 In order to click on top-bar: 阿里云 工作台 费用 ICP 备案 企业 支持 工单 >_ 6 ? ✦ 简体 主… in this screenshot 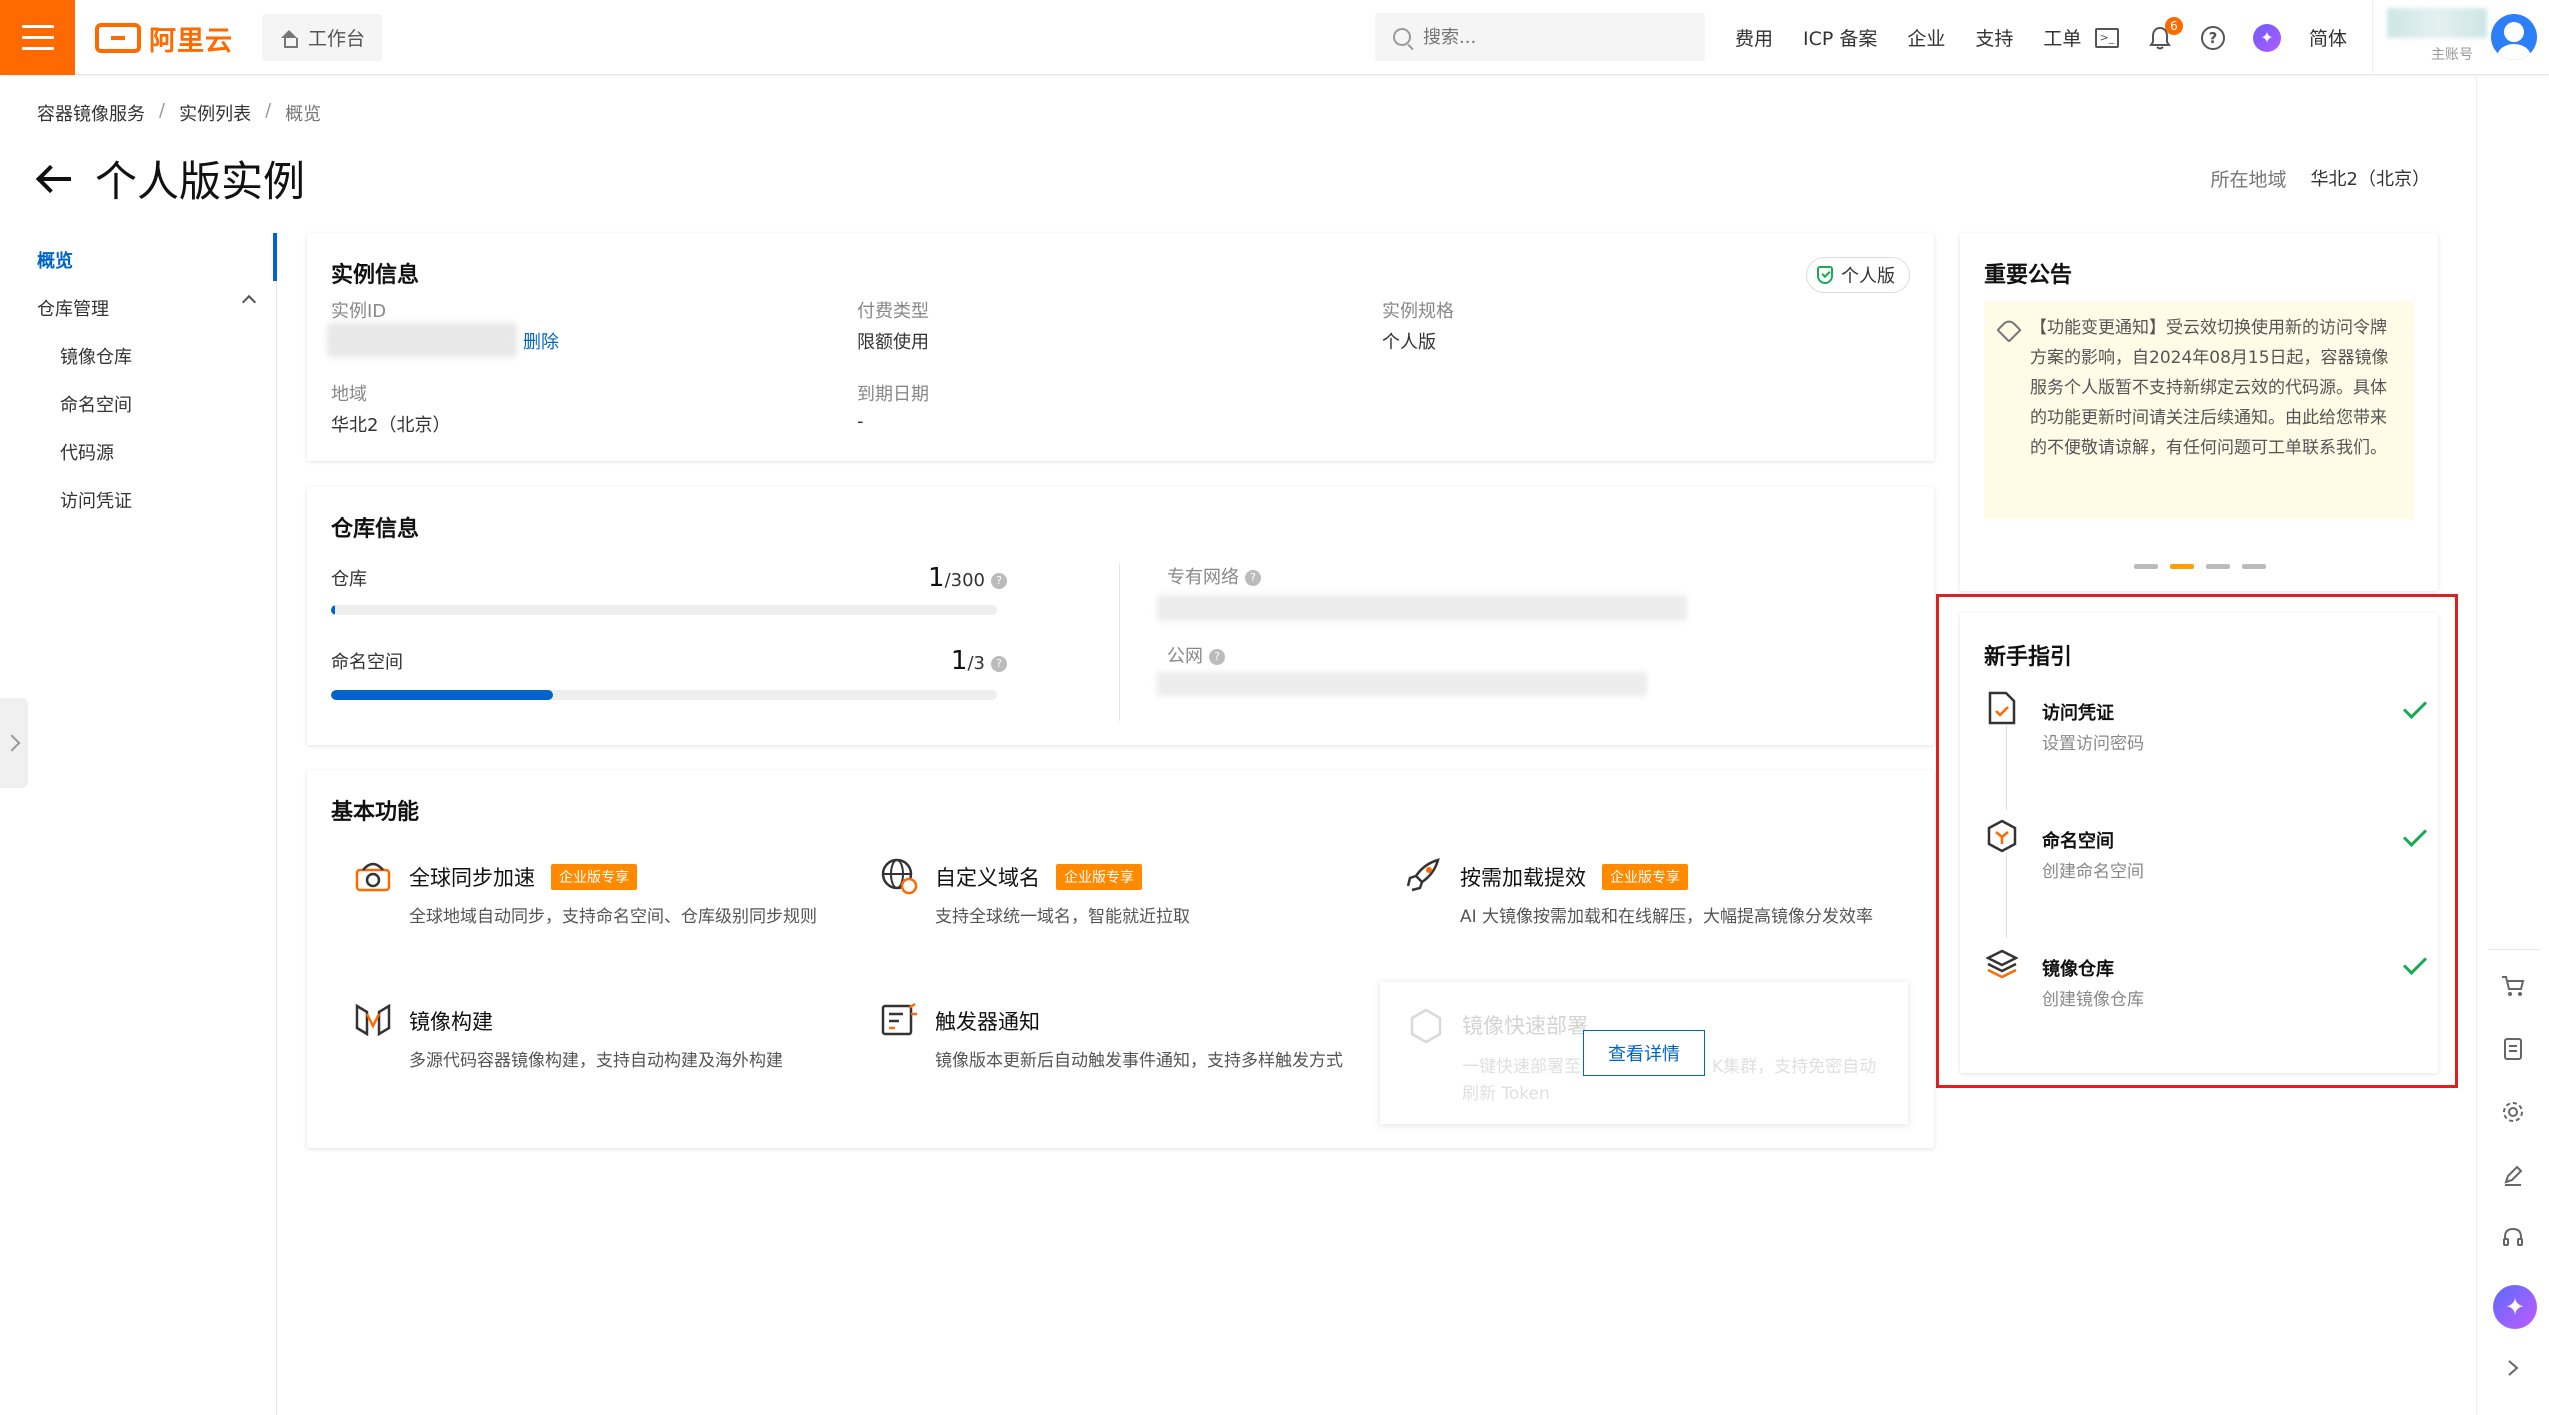, I will do `click(1274, 37)`.